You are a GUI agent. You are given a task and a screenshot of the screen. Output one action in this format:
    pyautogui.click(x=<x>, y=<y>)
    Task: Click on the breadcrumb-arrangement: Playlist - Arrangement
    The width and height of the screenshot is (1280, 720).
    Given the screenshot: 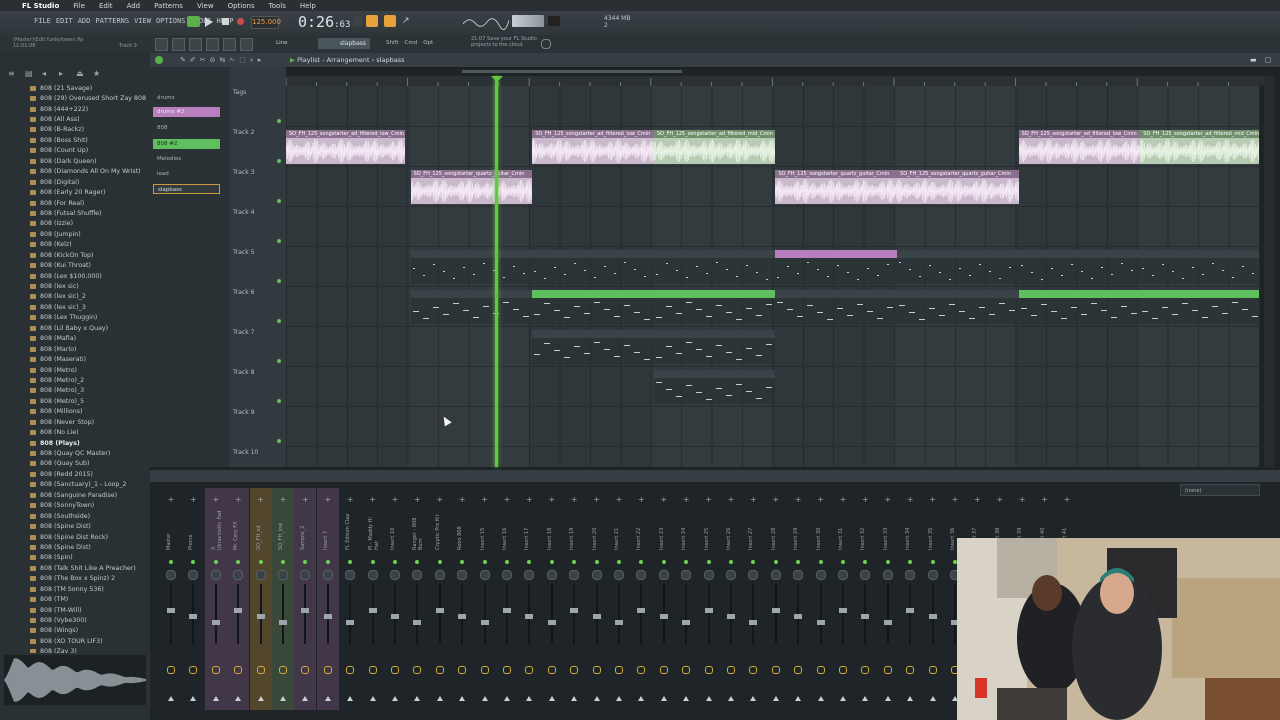 What is the action you would take?
    pyautogui.click(x=333, y=60)
    